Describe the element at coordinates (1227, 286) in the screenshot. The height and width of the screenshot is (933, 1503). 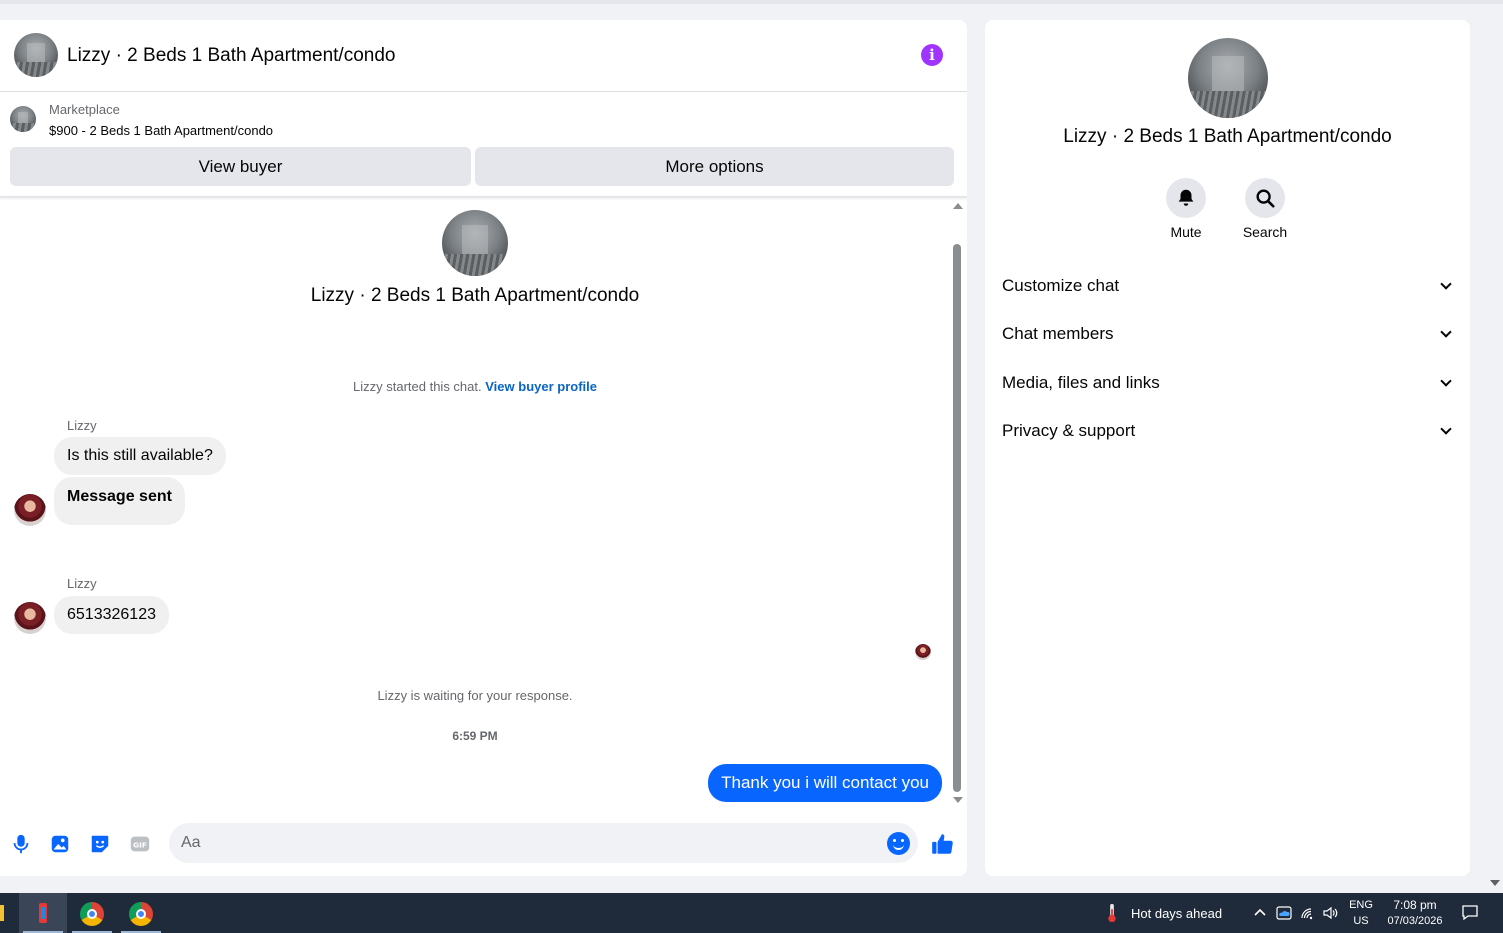
I see `section-customize-chat: Customize chat` at that location.